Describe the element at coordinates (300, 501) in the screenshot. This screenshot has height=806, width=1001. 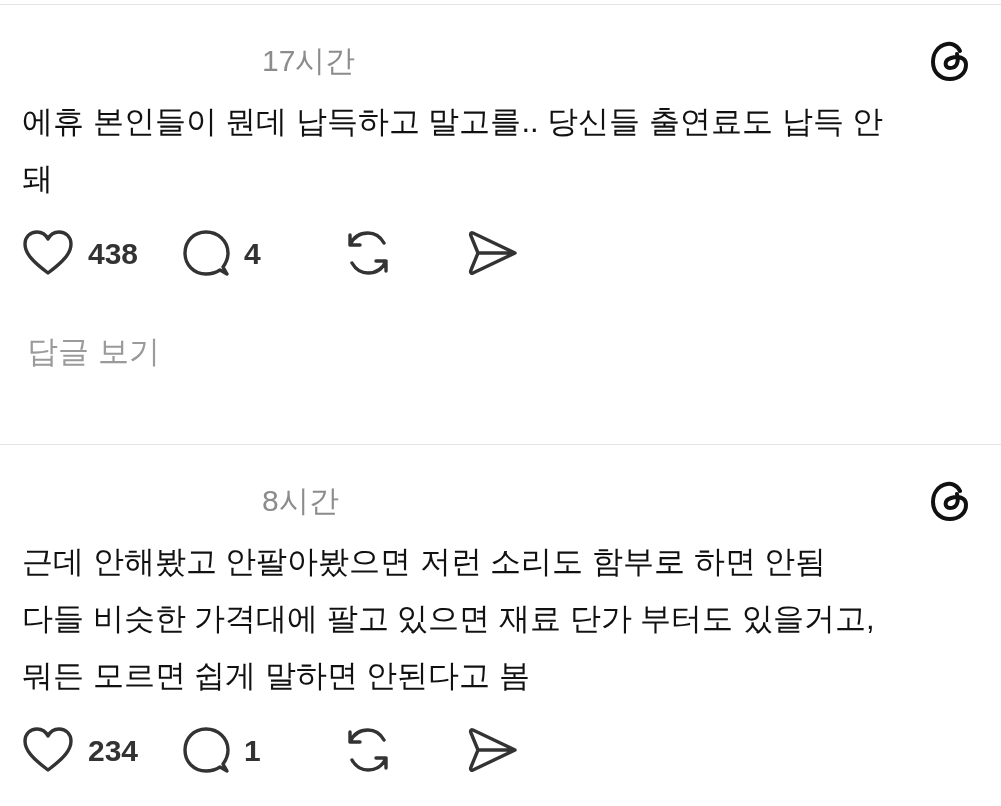
I see `post-time: 8시간` at that location.